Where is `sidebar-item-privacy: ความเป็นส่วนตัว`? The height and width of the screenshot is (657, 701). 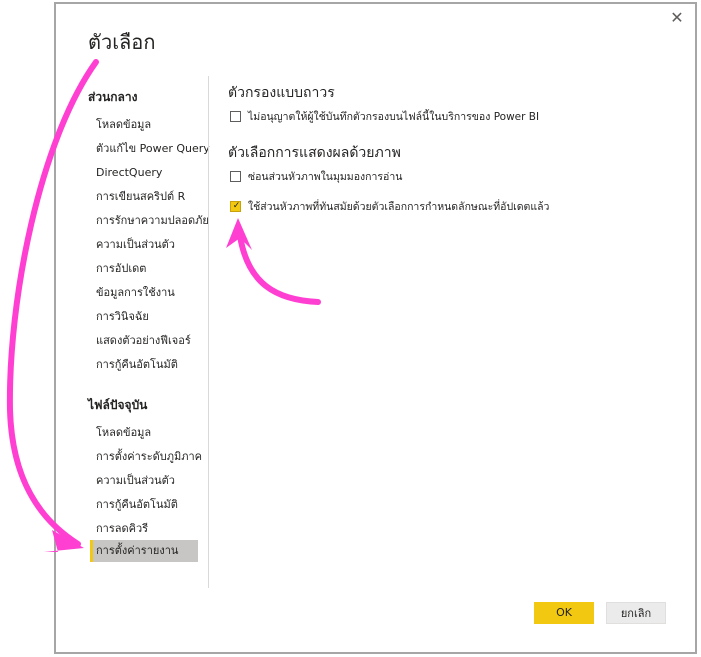 sidebar-item-privacy: ความเป็นส่วนตัว is located at coordinates (144, 245).